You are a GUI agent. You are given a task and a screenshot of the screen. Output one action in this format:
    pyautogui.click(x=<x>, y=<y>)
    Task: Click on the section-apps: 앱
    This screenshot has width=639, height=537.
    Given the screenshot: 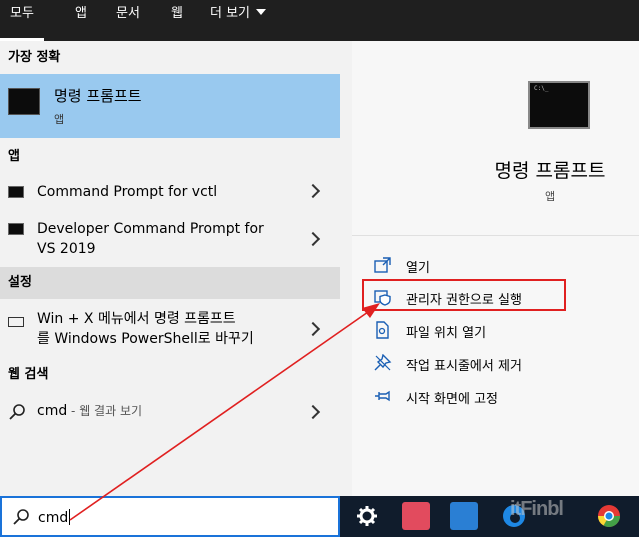 What is the action you would take?
    pyautogui.click(x=14, y=156)
    